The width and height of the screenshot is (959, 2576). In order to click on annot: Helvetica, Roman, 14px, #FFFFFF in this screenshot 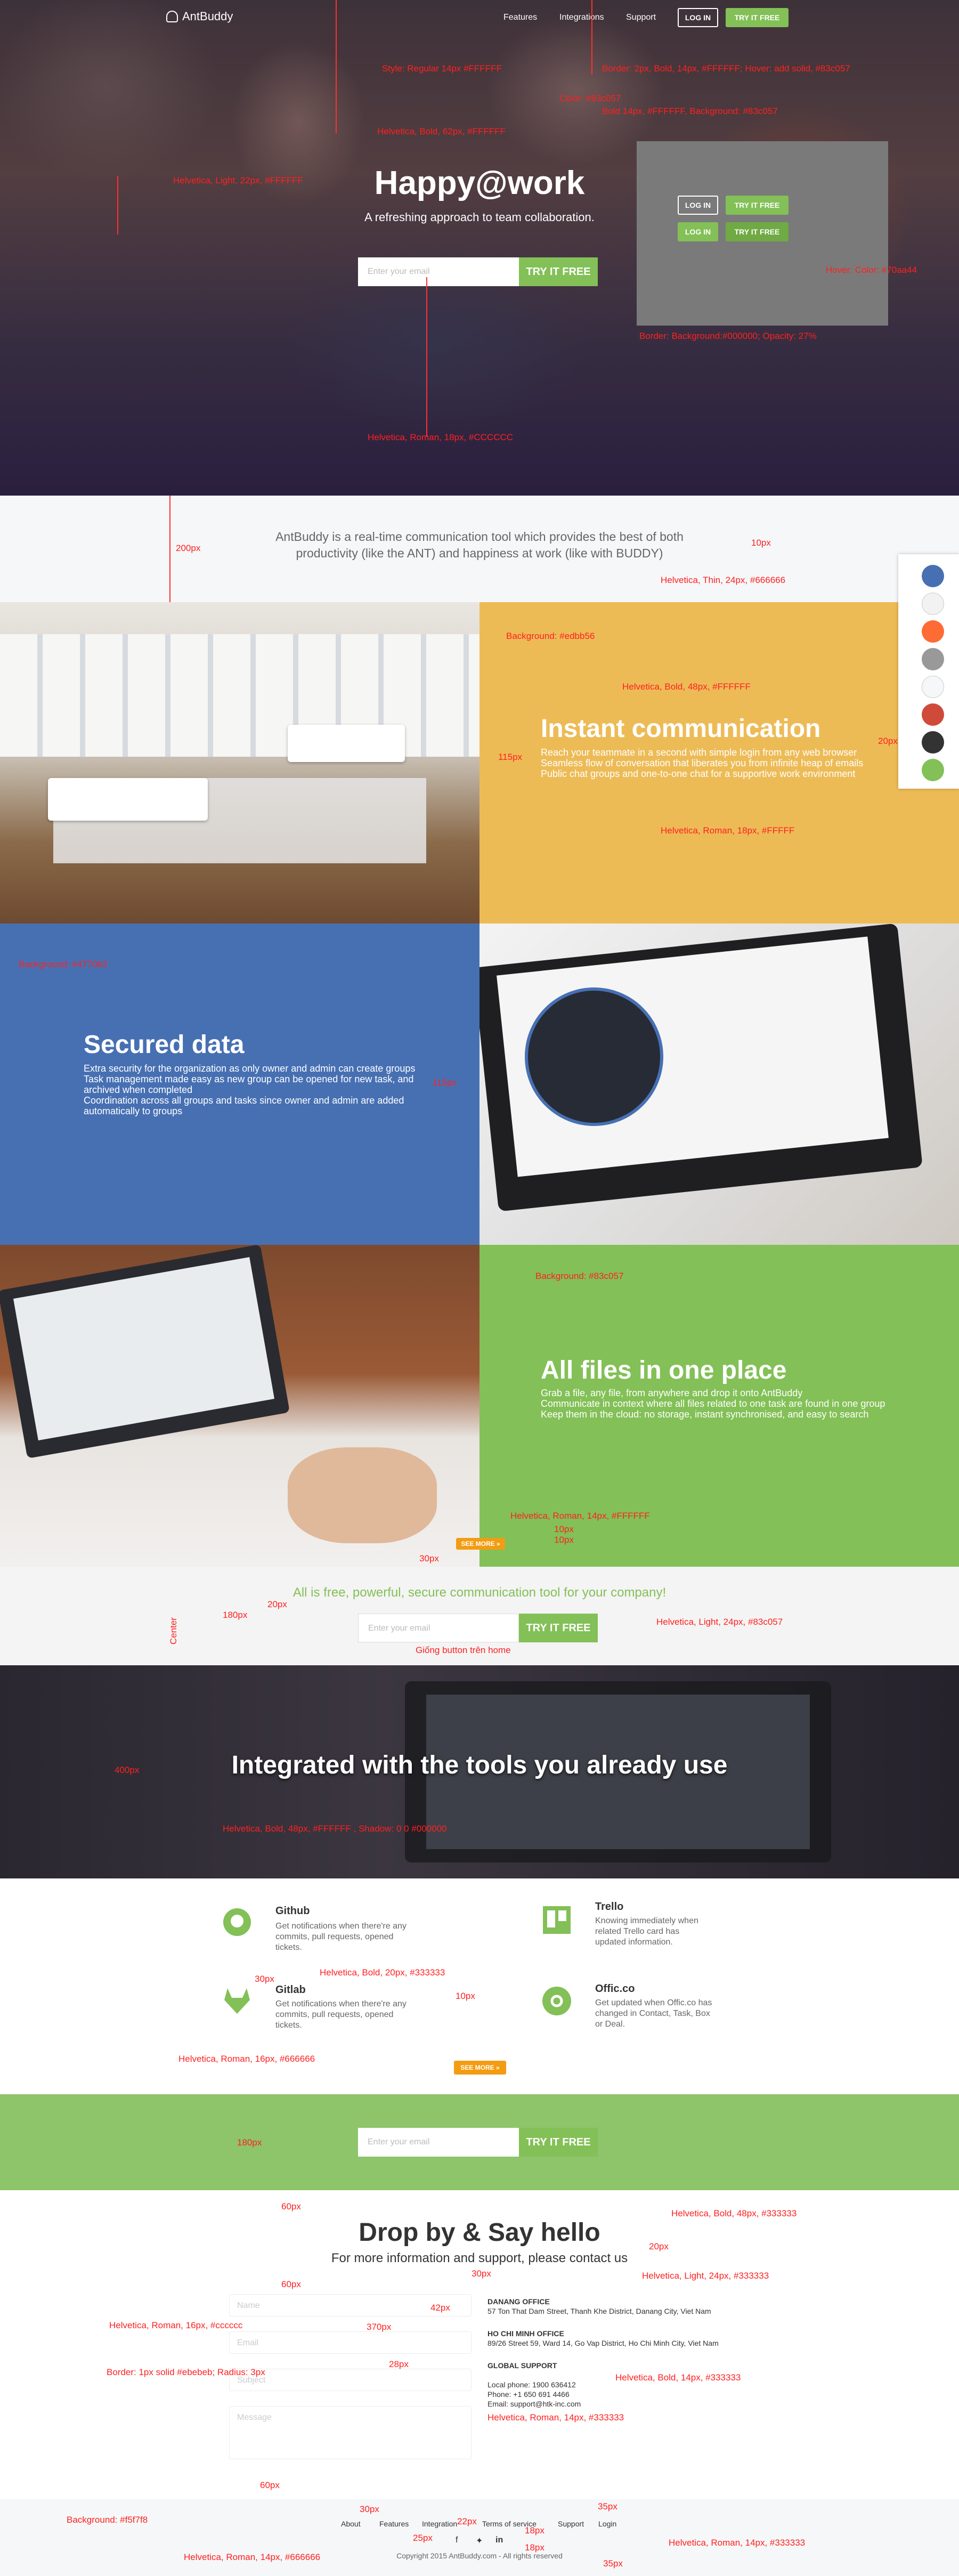, I will do `click(580, 1516)`.